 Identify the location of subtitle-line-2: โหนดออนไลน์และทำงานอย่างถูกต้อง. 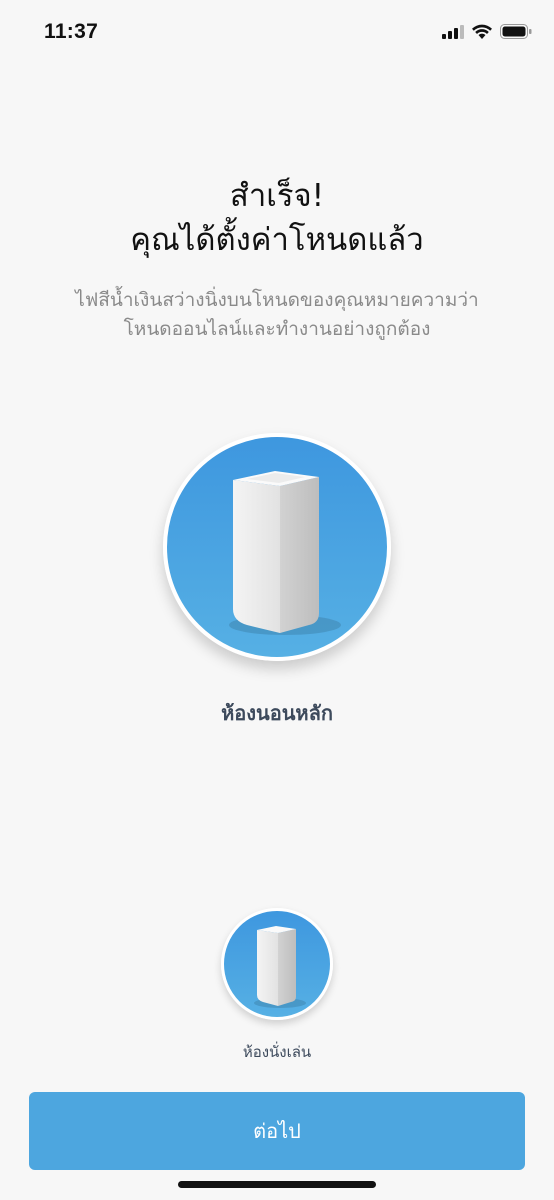
(277, 329).